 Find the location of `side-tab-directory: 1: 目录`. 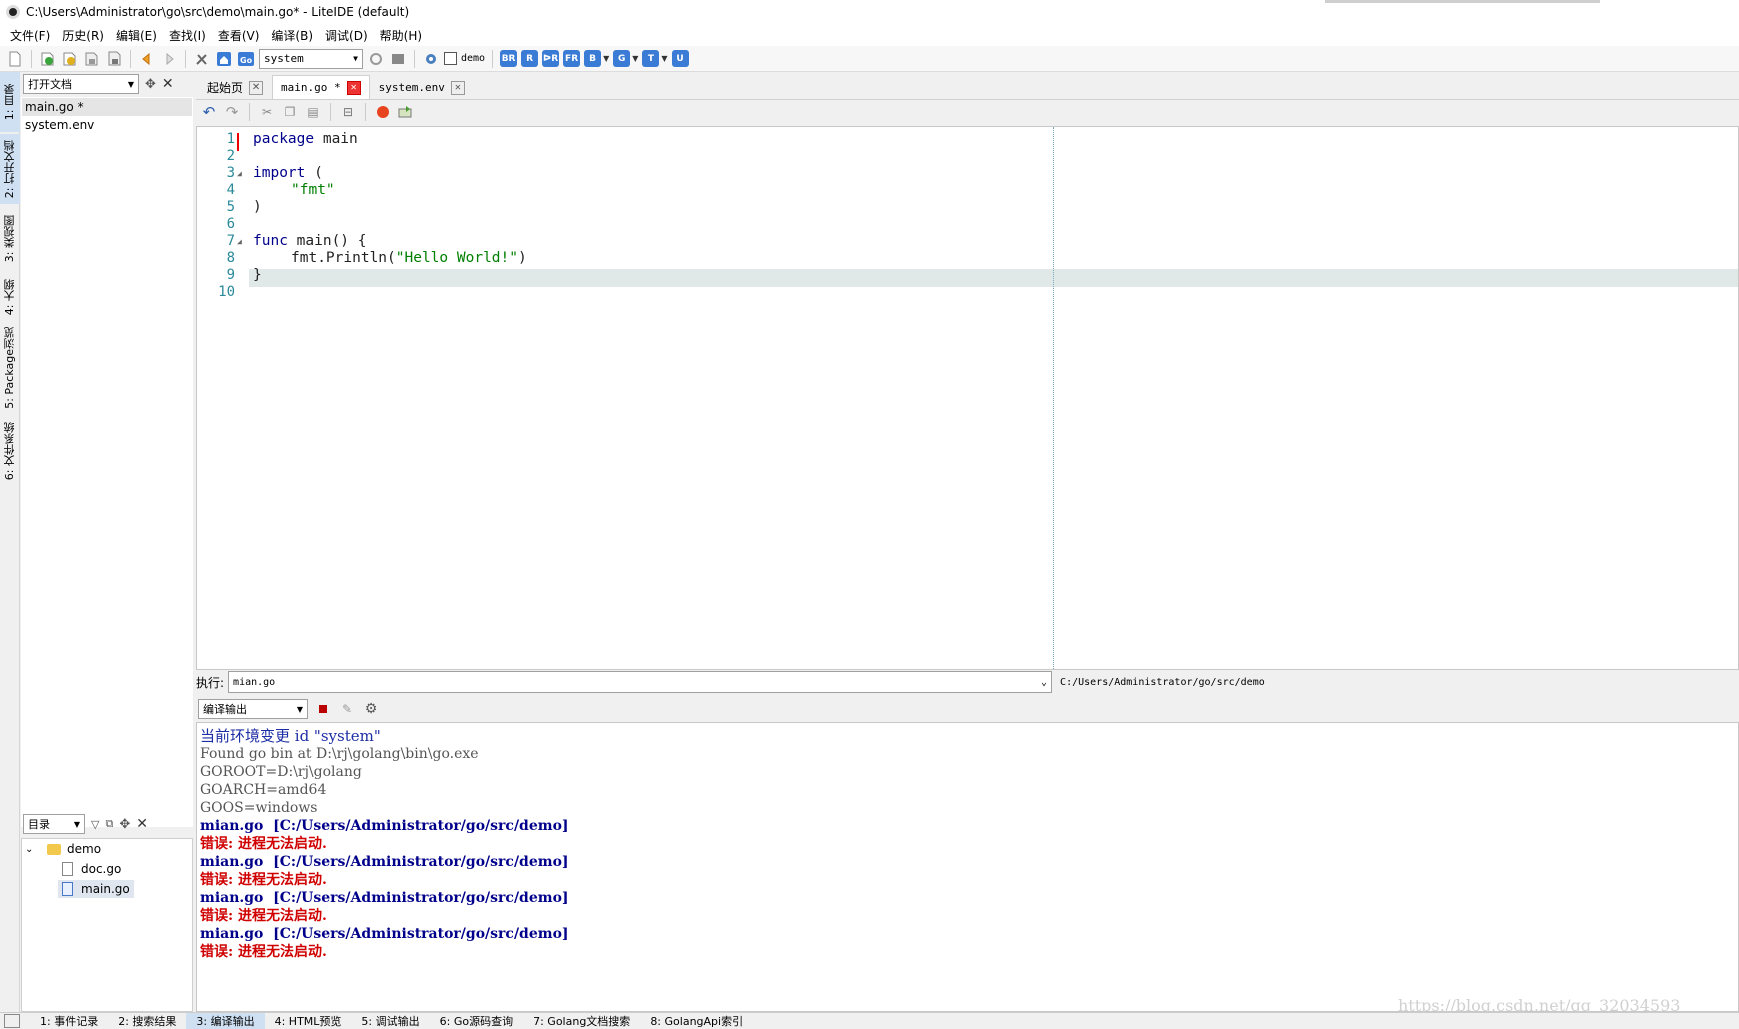

side-tab-directory: 1: 目录 is located at coordinates (10, 102).